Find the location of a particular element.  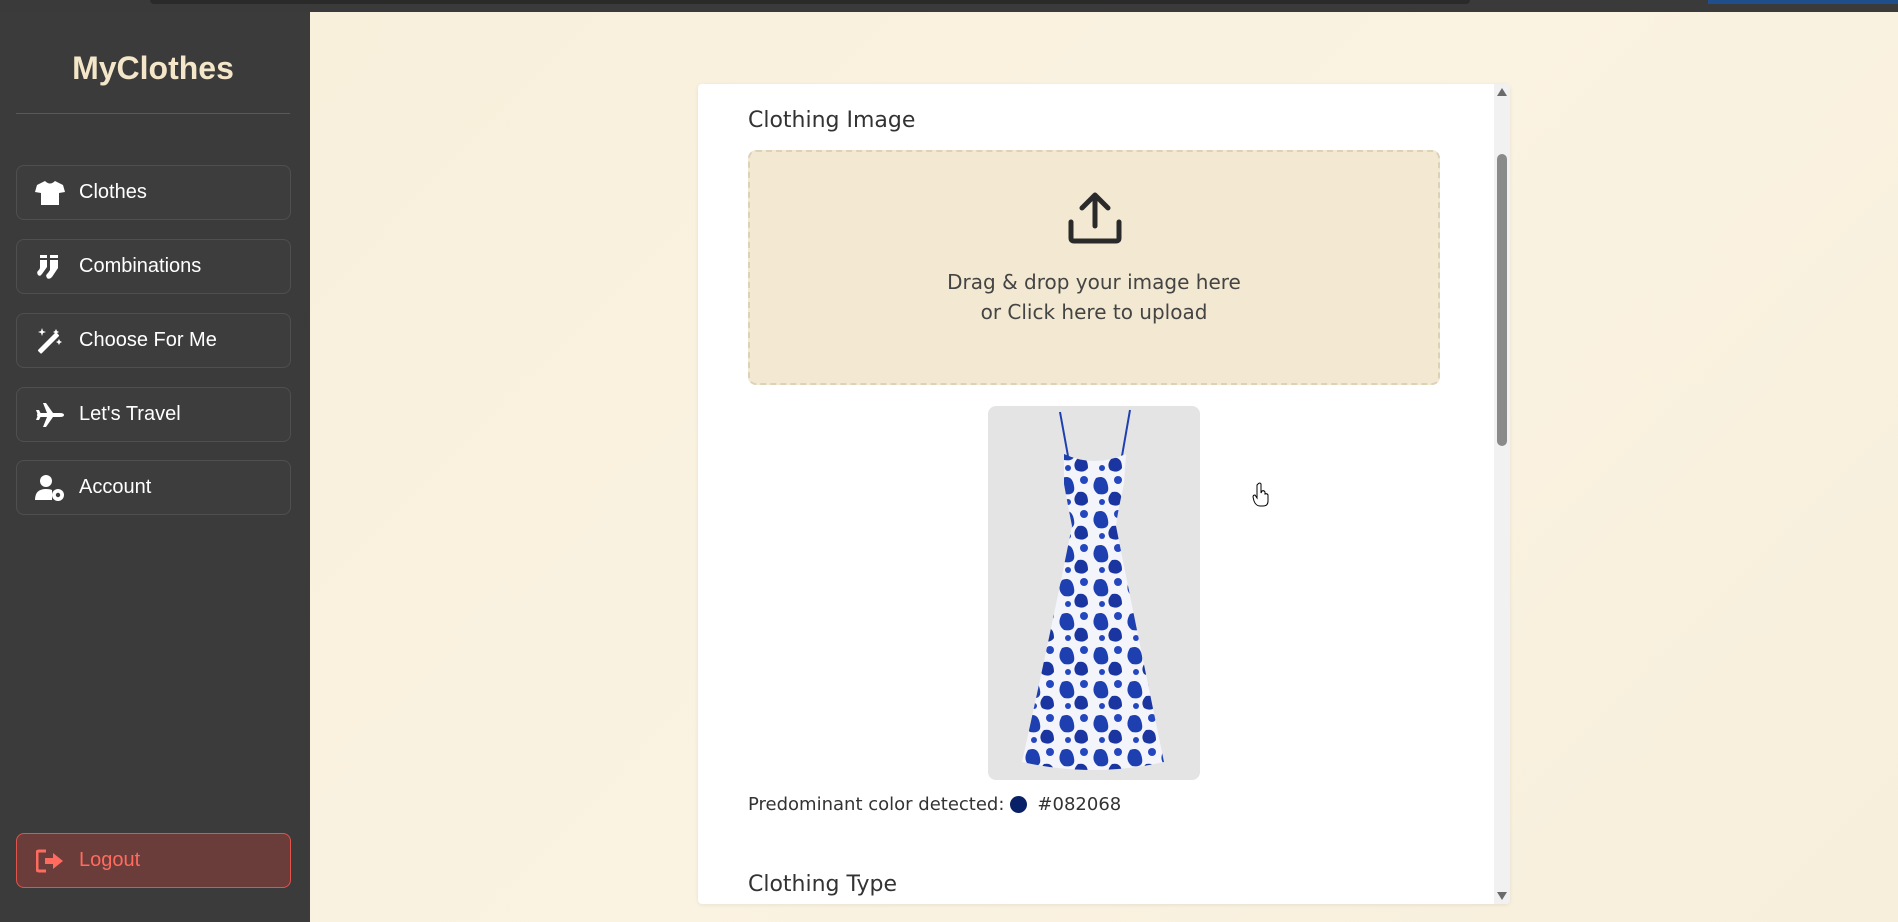

sidebar-item-account: Account is located at coordinates (153, 487).